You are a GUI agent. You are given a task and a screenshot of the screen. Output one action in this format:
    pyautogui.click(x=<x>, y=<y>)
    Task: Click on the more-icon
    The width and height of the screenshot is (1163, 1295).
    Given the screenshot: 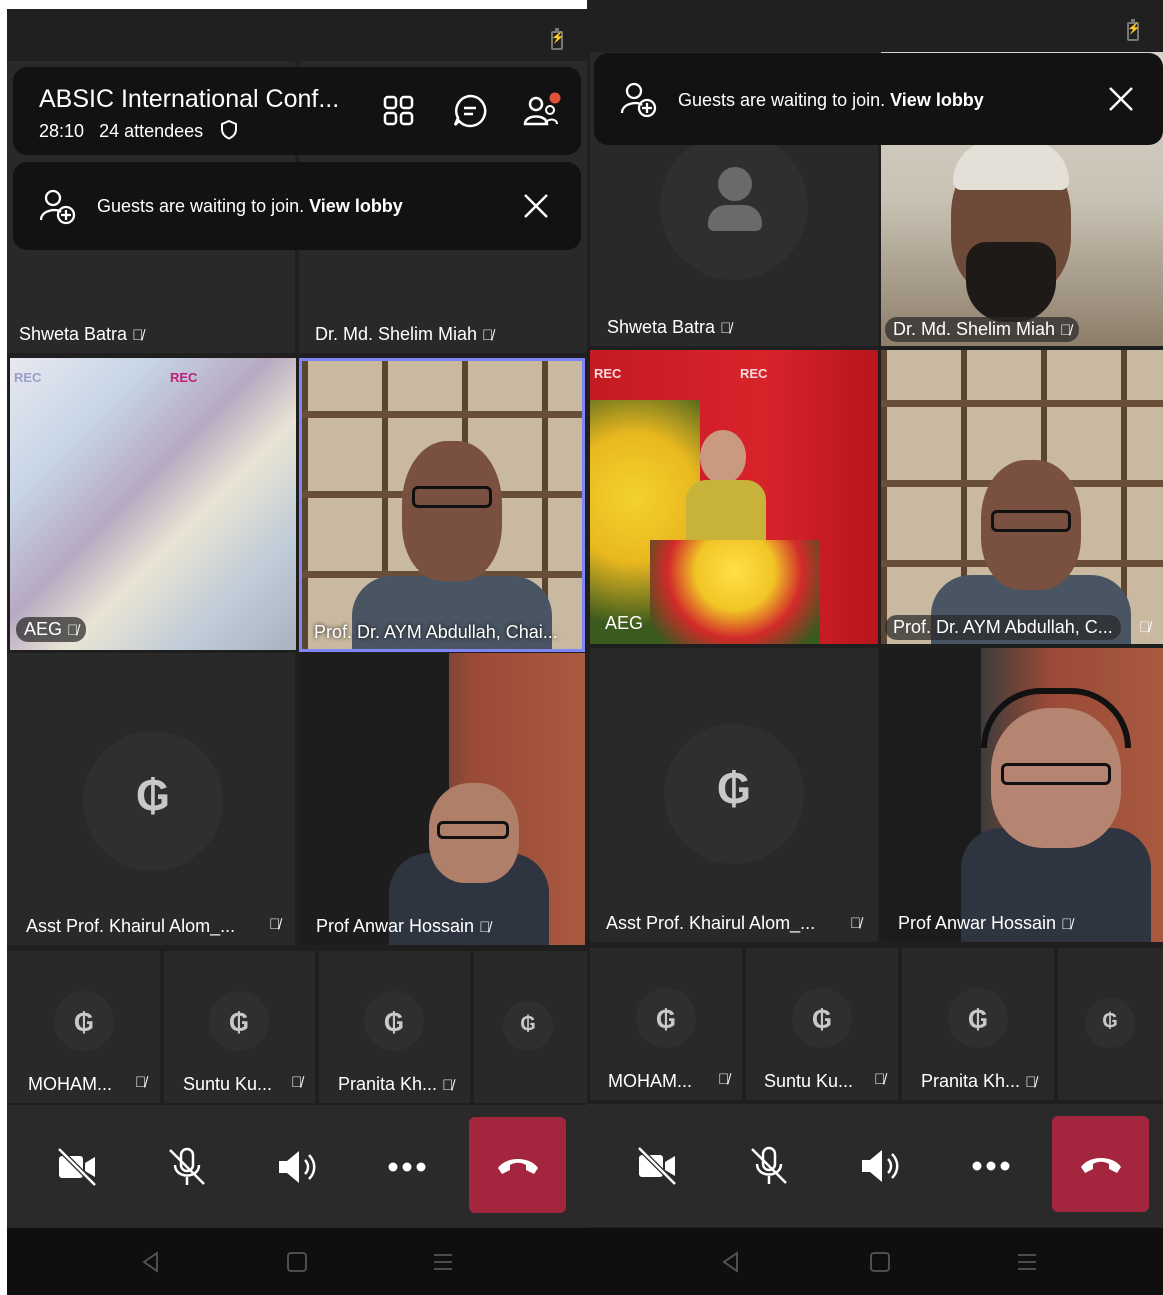 What is the action you would take?
    pyautogui.click(x=991, y=1166)
    